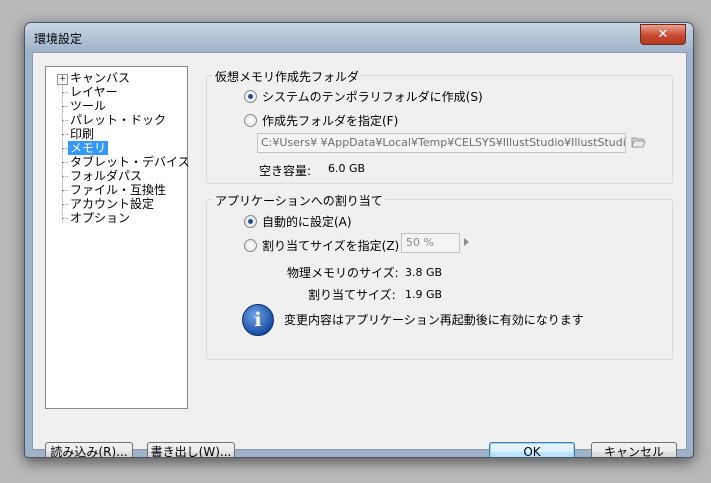 The image size is (711, 483). I want to click on expand-icon: +, so click(62, 79).